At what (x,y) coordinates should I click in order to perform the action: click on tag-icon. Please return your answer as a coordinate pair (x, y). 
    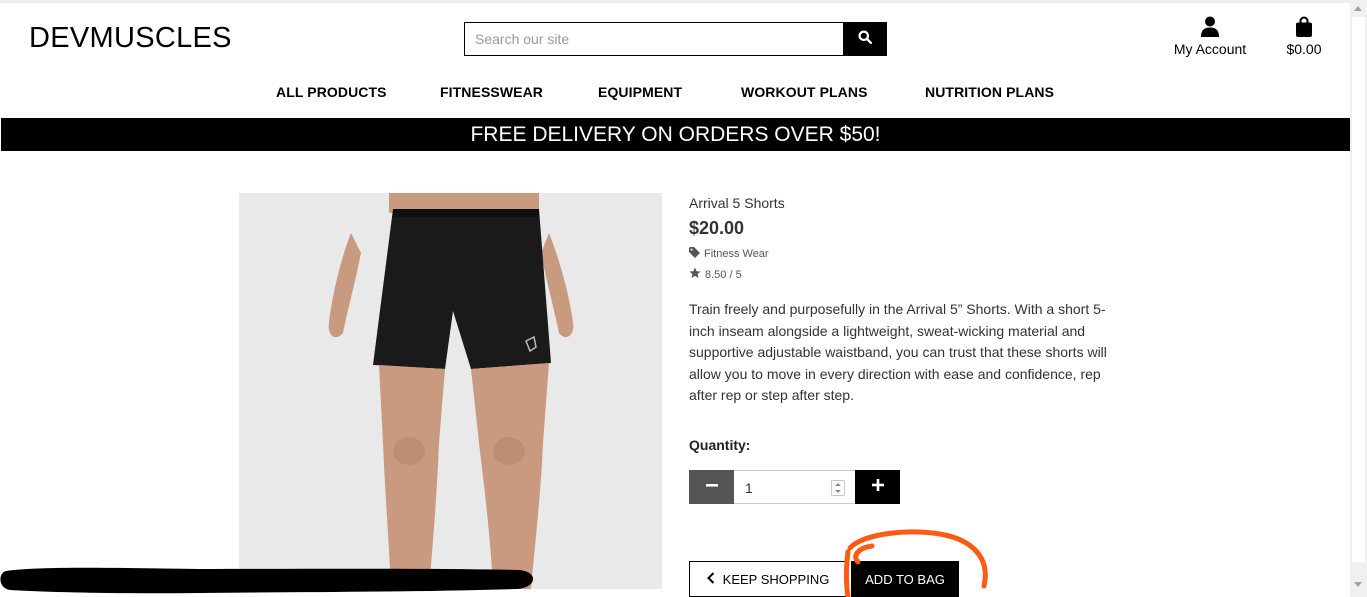
    Looking at the image, I should click on (694, 254).